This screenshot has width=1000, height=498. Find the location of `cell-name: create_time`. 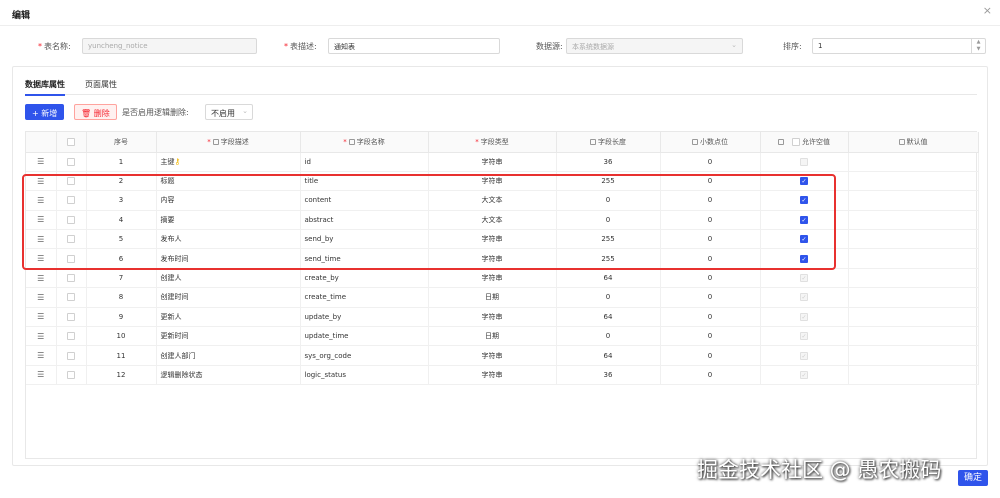

cell-name: create_time is located at coordinates (364, 297).